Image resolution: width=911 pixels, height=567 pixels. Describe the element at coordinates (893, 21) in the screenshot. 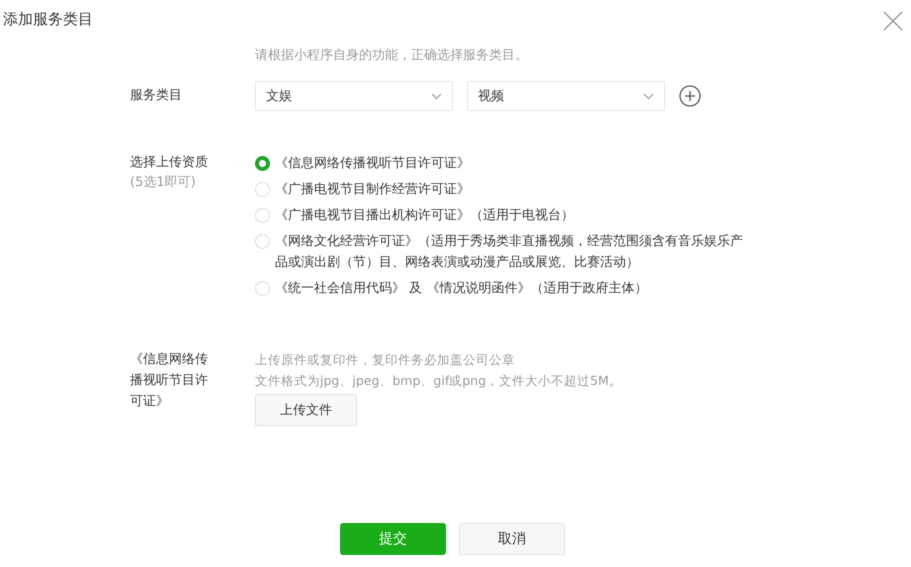

I see `close-icon` at that location.